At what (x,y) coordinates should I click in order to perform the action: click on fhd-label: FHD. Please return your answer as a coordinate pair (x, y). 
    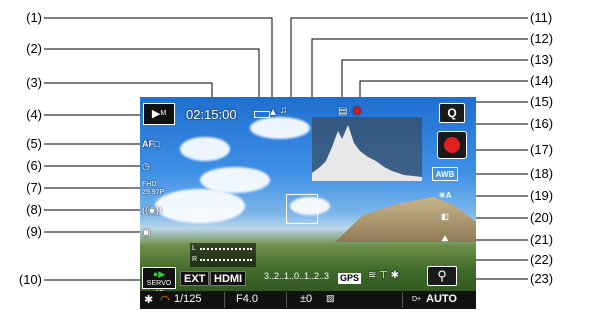
    Looking at the image, I should click on (149, 184).